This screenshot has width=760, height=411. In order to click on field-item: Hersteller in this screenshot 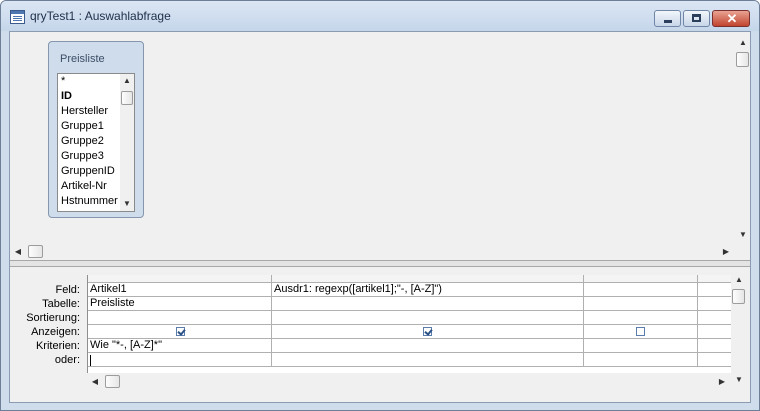, I will do `click(89, 111)`.